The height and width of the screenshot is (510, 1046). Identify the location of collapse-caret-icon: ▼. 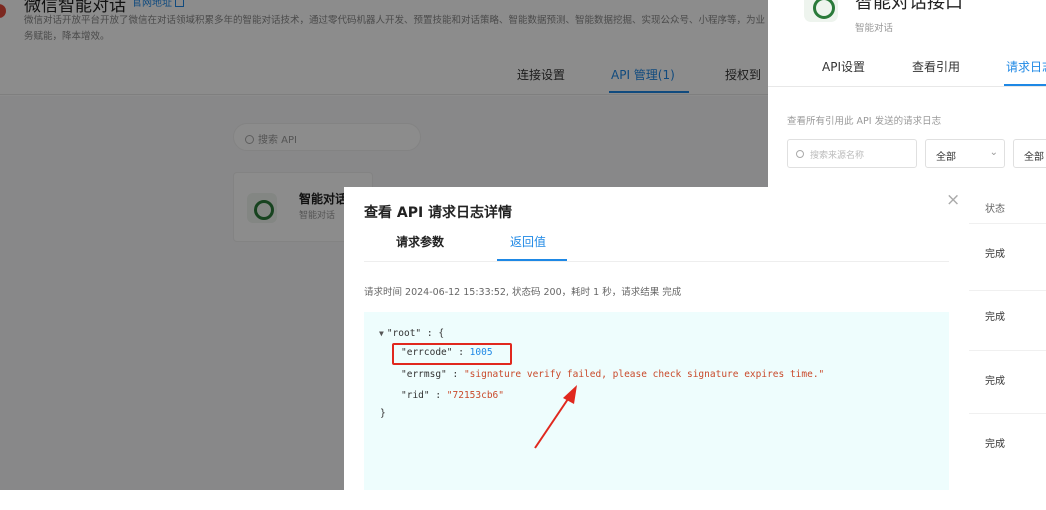
(381, 333).